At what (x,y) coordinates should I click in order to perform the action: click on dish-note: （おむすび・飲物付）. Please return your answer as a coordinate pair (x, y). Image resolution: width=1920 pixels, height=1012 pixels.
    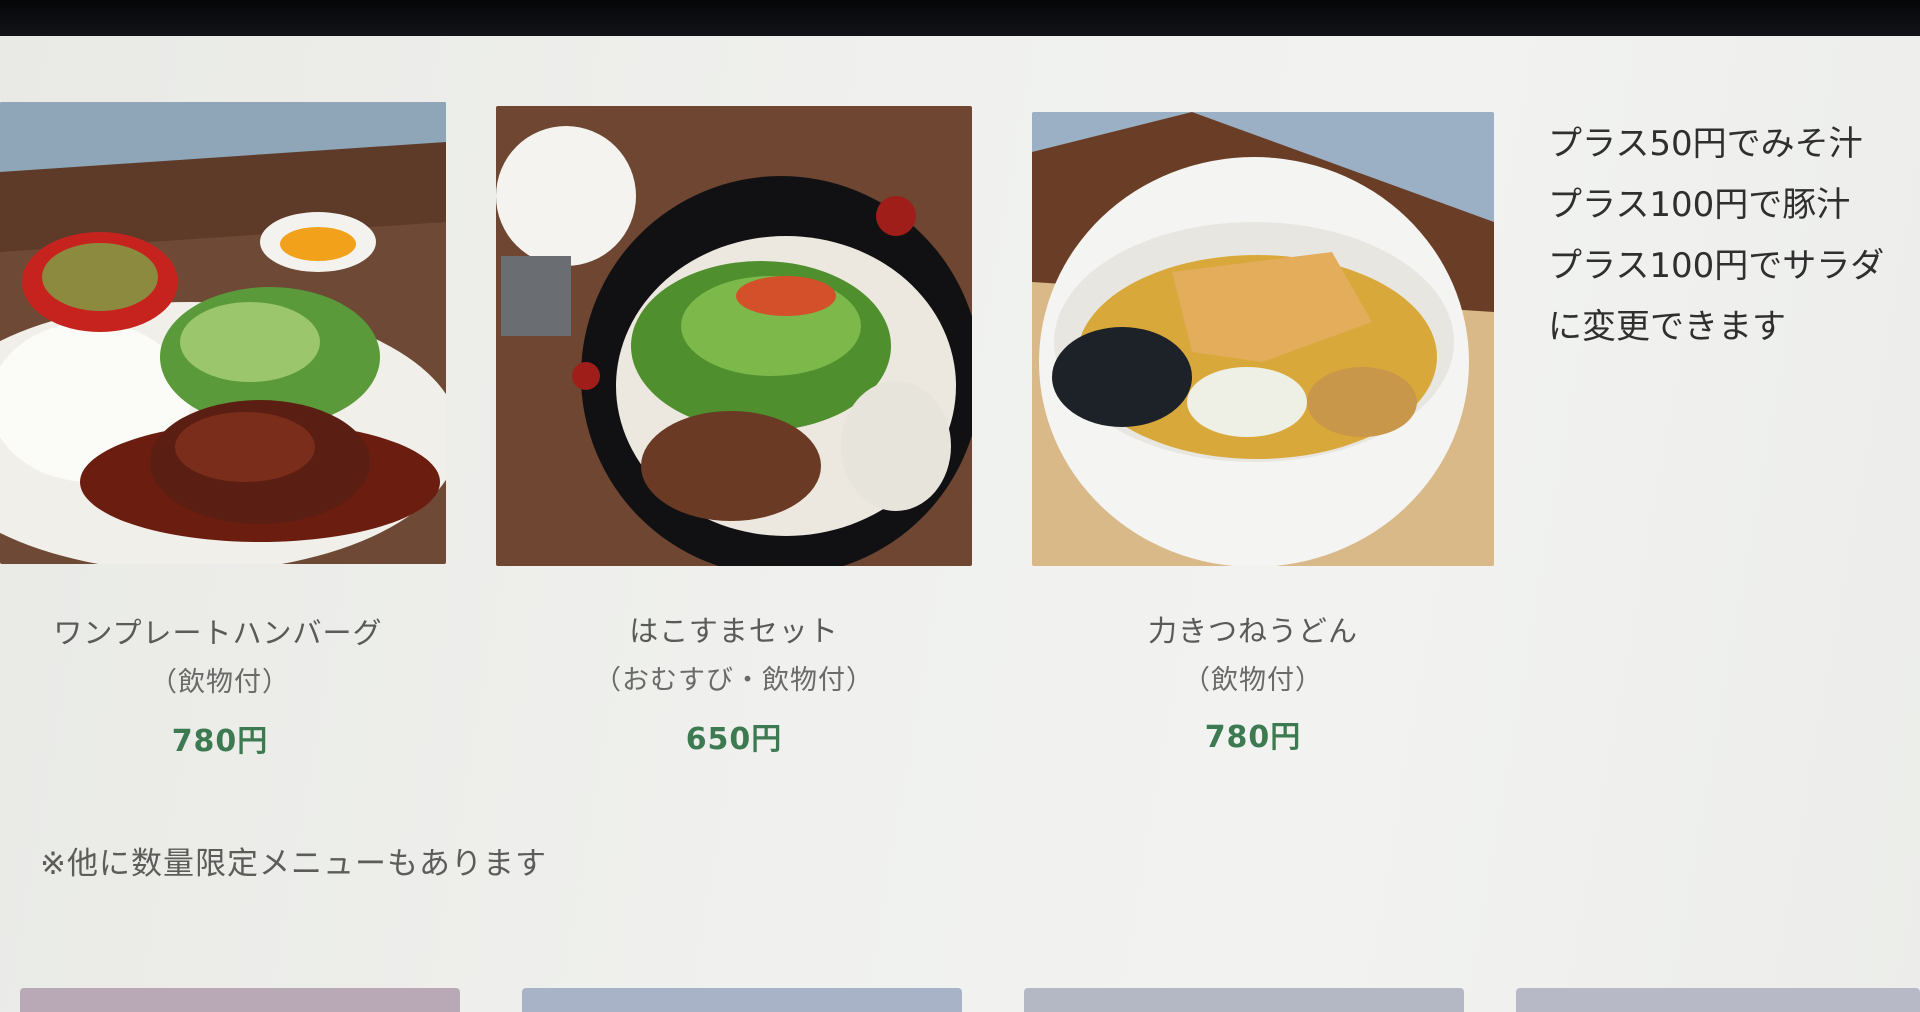
    Looking at the image, I should click on (734, 680).